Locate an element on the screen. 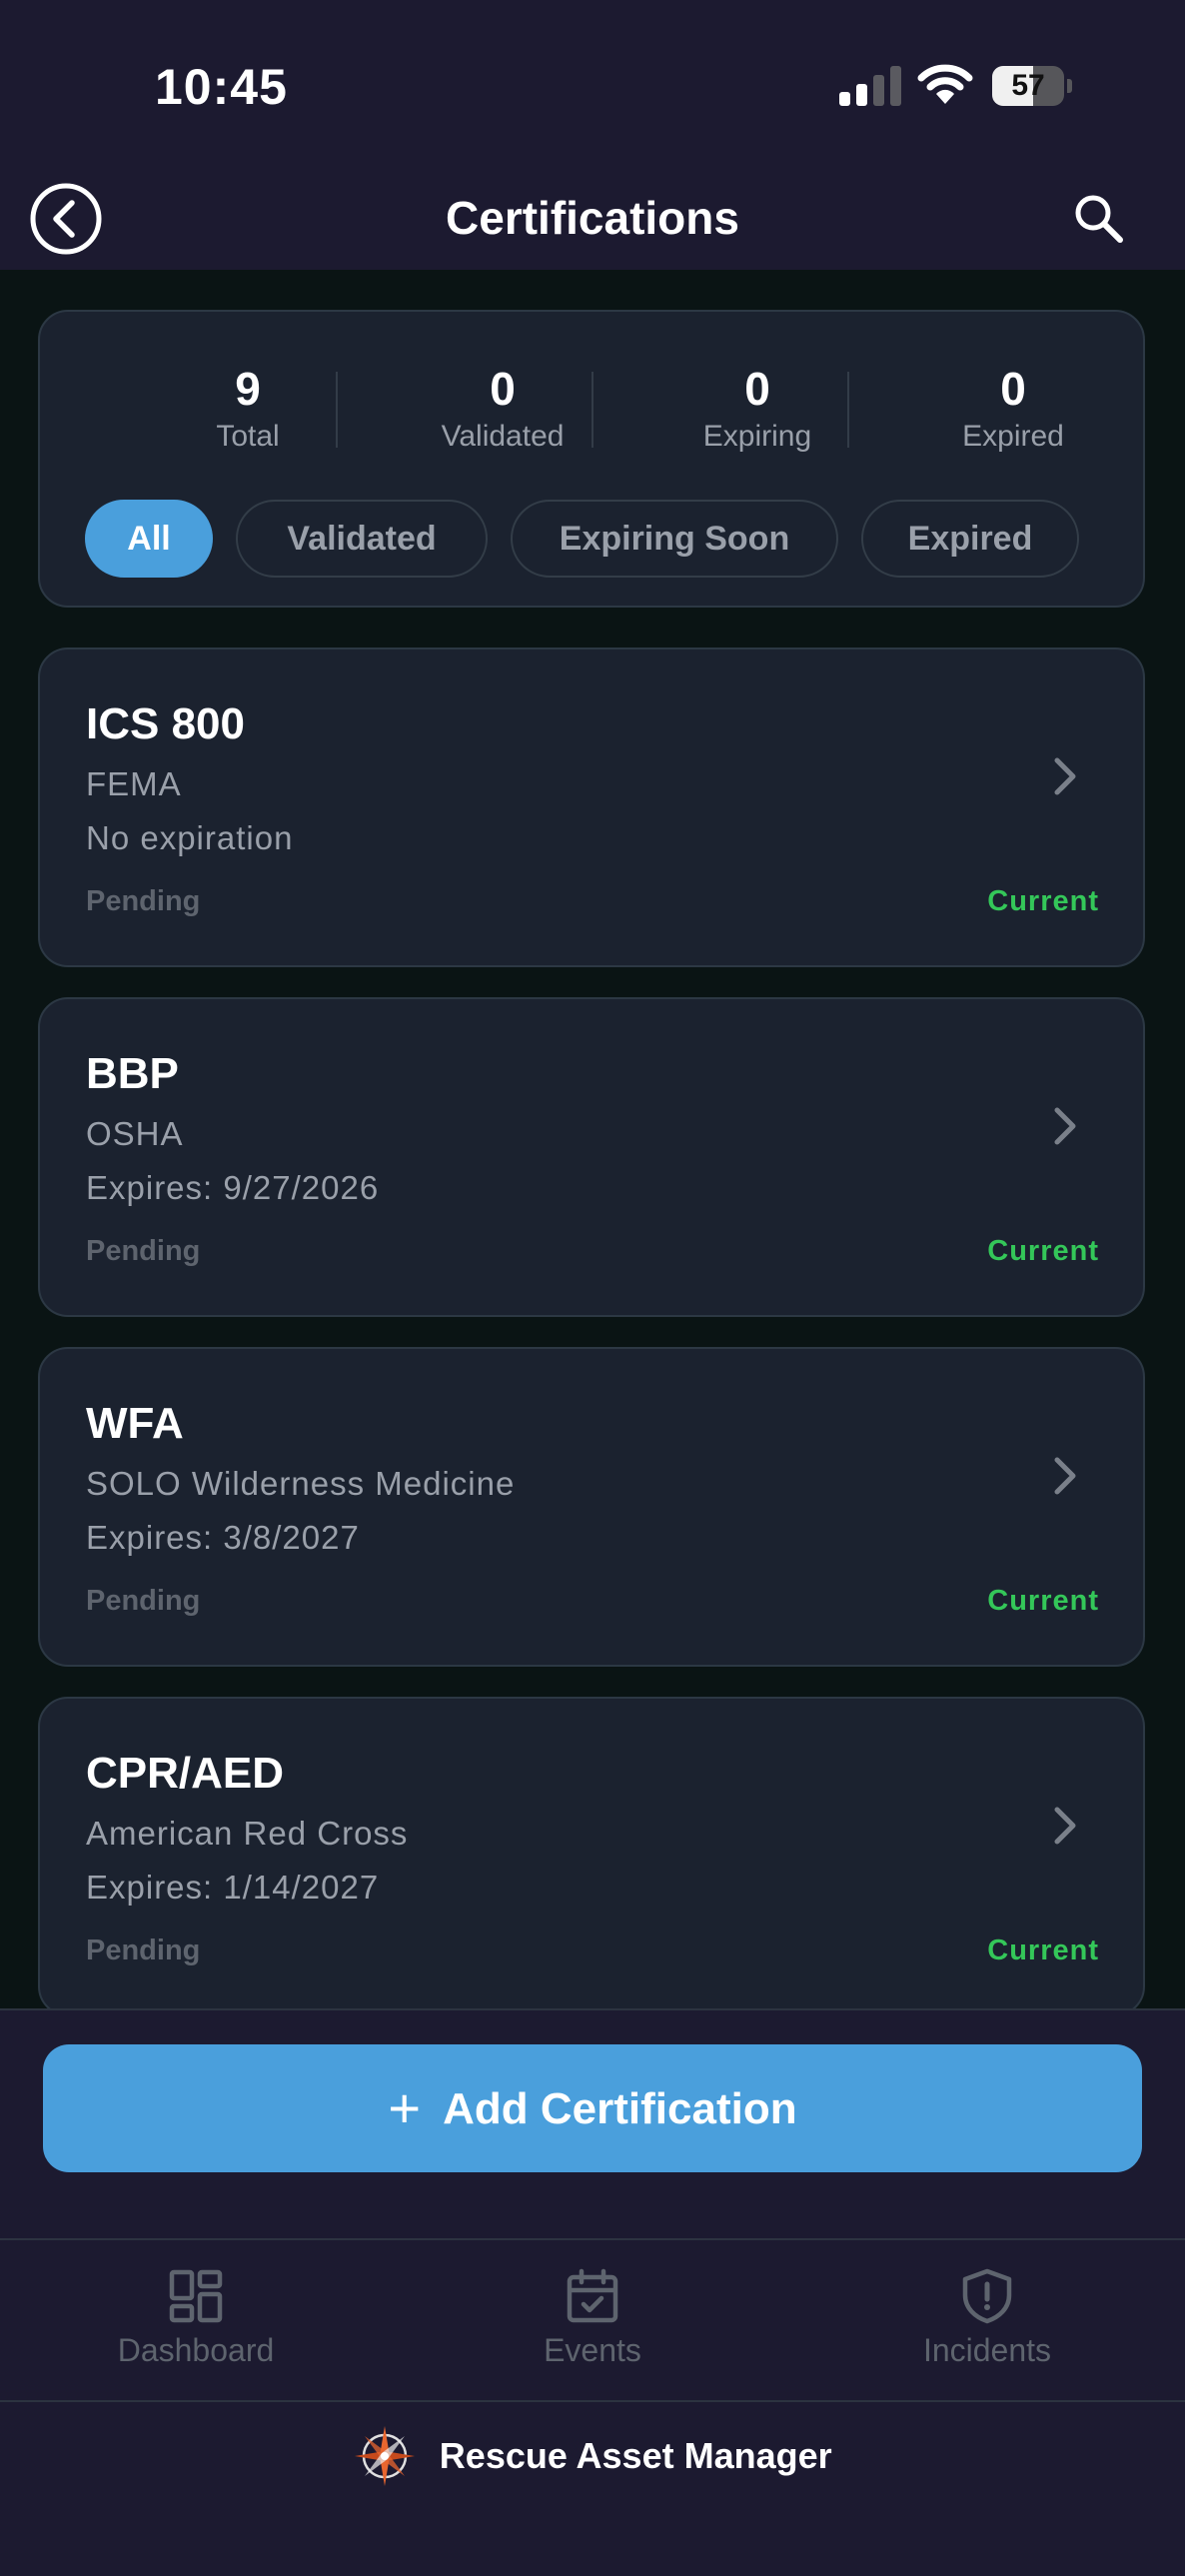  battery-indicator: 57 is located at coordinates (1032, 86).